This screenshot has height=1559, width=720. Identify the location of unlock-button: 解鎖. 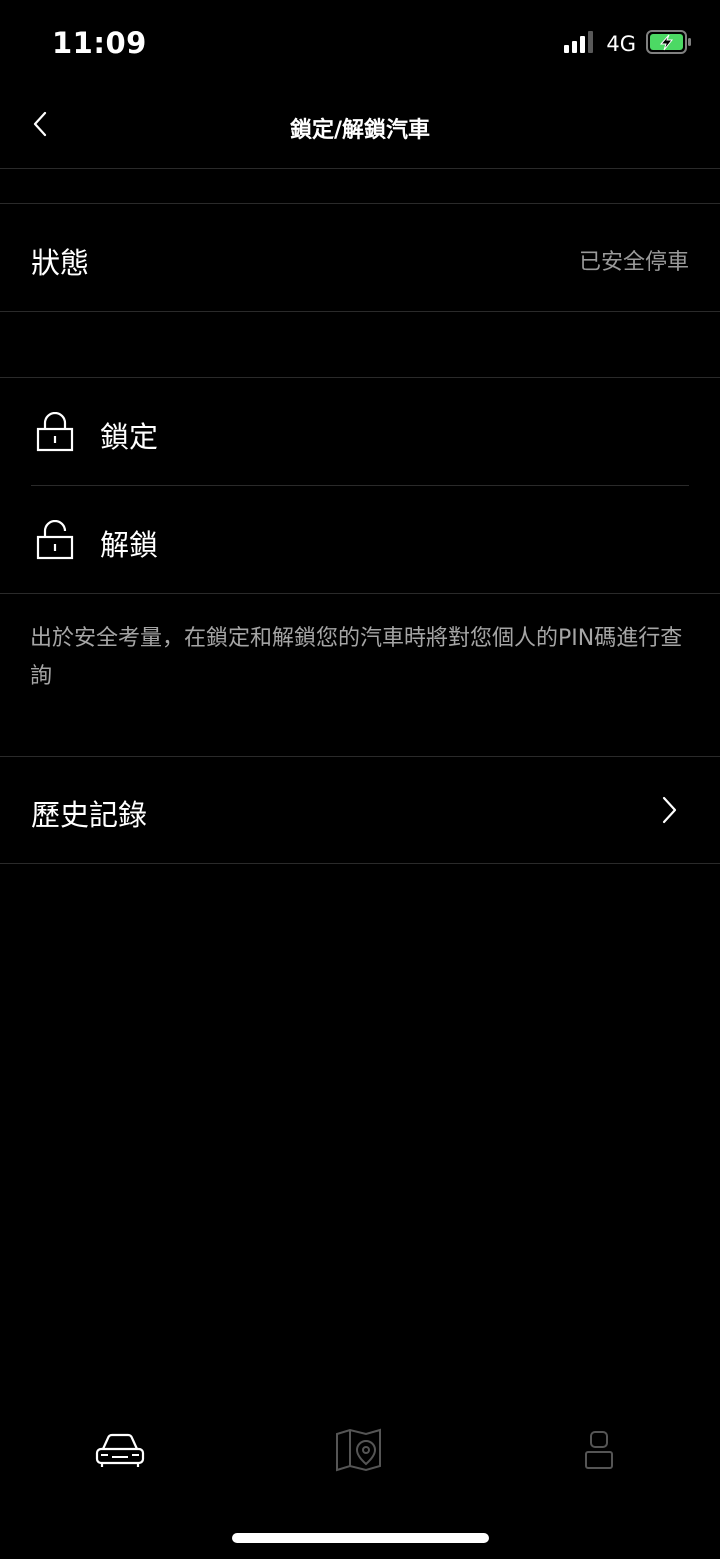
(360, 539).